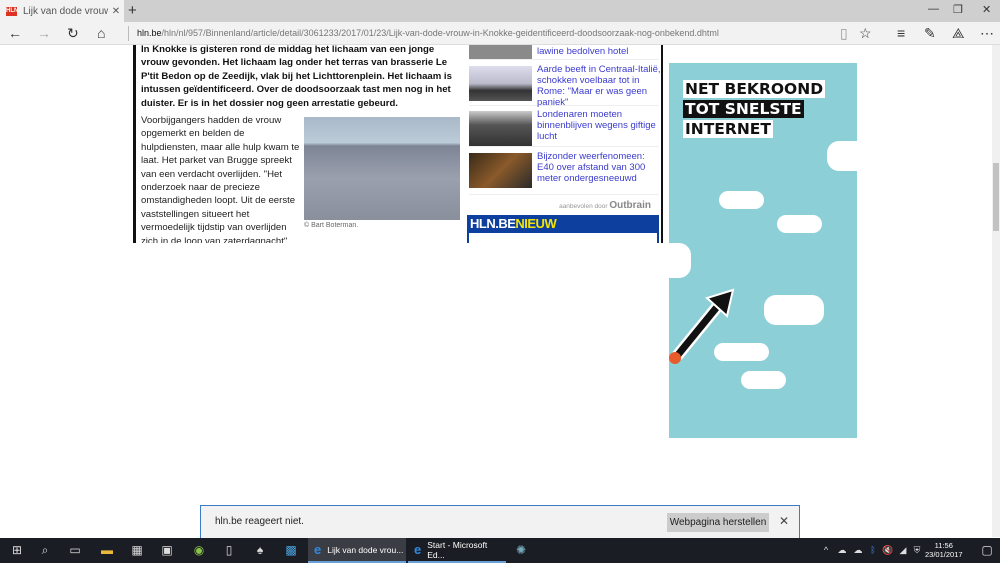 This screenshot has height=563, width=1000. Describe the element at coordinates (331, 225) in the screenshot. I see `photo-credit: © Bart Boterman.` at that location.